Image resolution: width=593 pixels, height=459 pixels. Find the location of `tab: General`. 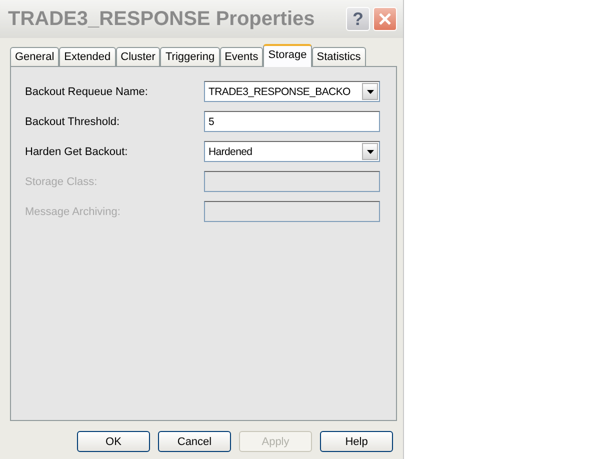

tab: General is located at coordinates (35, 56).